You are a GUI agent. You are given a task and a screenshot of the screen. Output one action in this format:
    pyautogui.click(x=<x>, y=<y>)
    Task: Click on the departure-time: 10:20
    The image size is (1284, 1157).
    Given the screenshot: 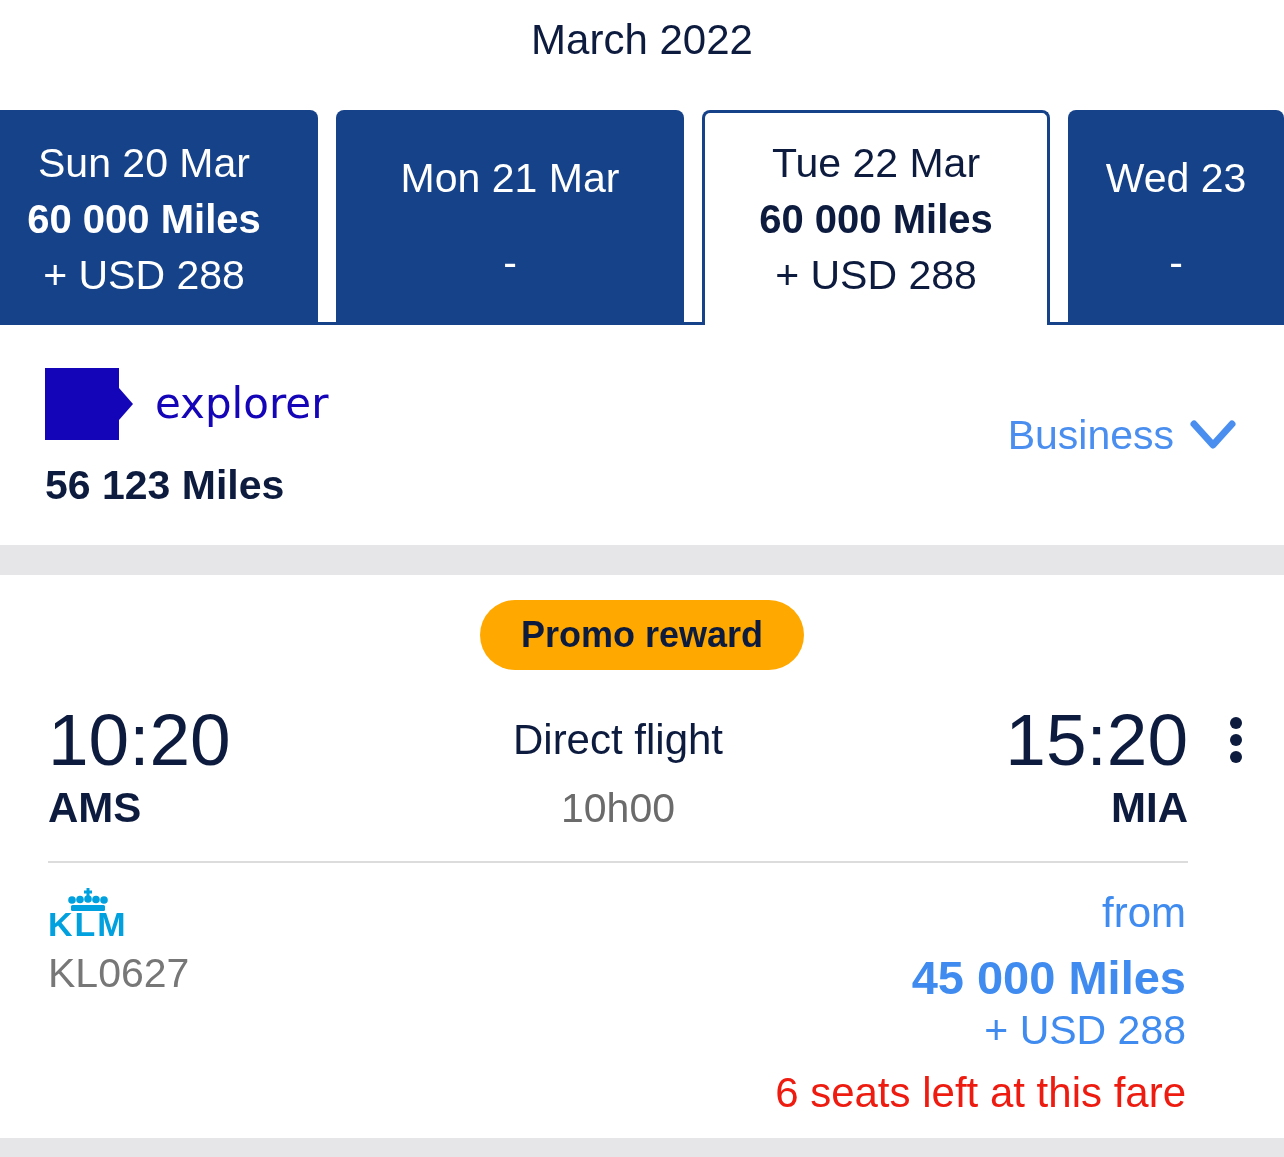 What is the action you would take?
    pyautogui.click(x=139, y=740)
    